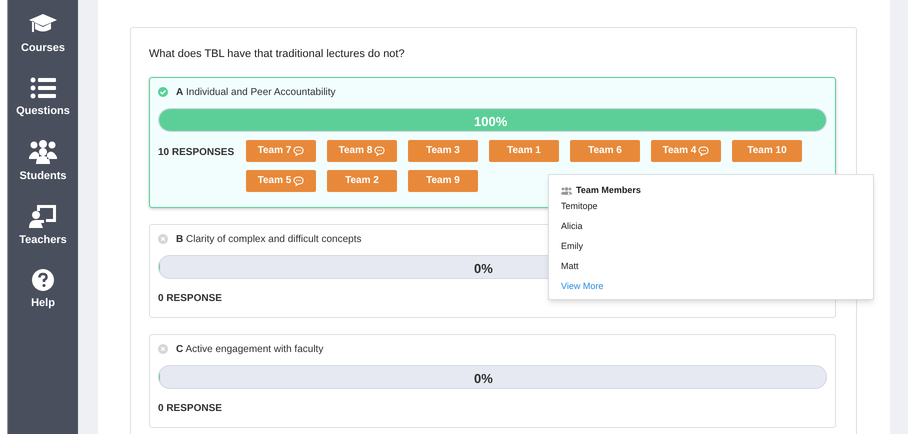  Describe the element at coordinates (43, 216) in the screenshot. I see `teacher-board-icon` at that location.